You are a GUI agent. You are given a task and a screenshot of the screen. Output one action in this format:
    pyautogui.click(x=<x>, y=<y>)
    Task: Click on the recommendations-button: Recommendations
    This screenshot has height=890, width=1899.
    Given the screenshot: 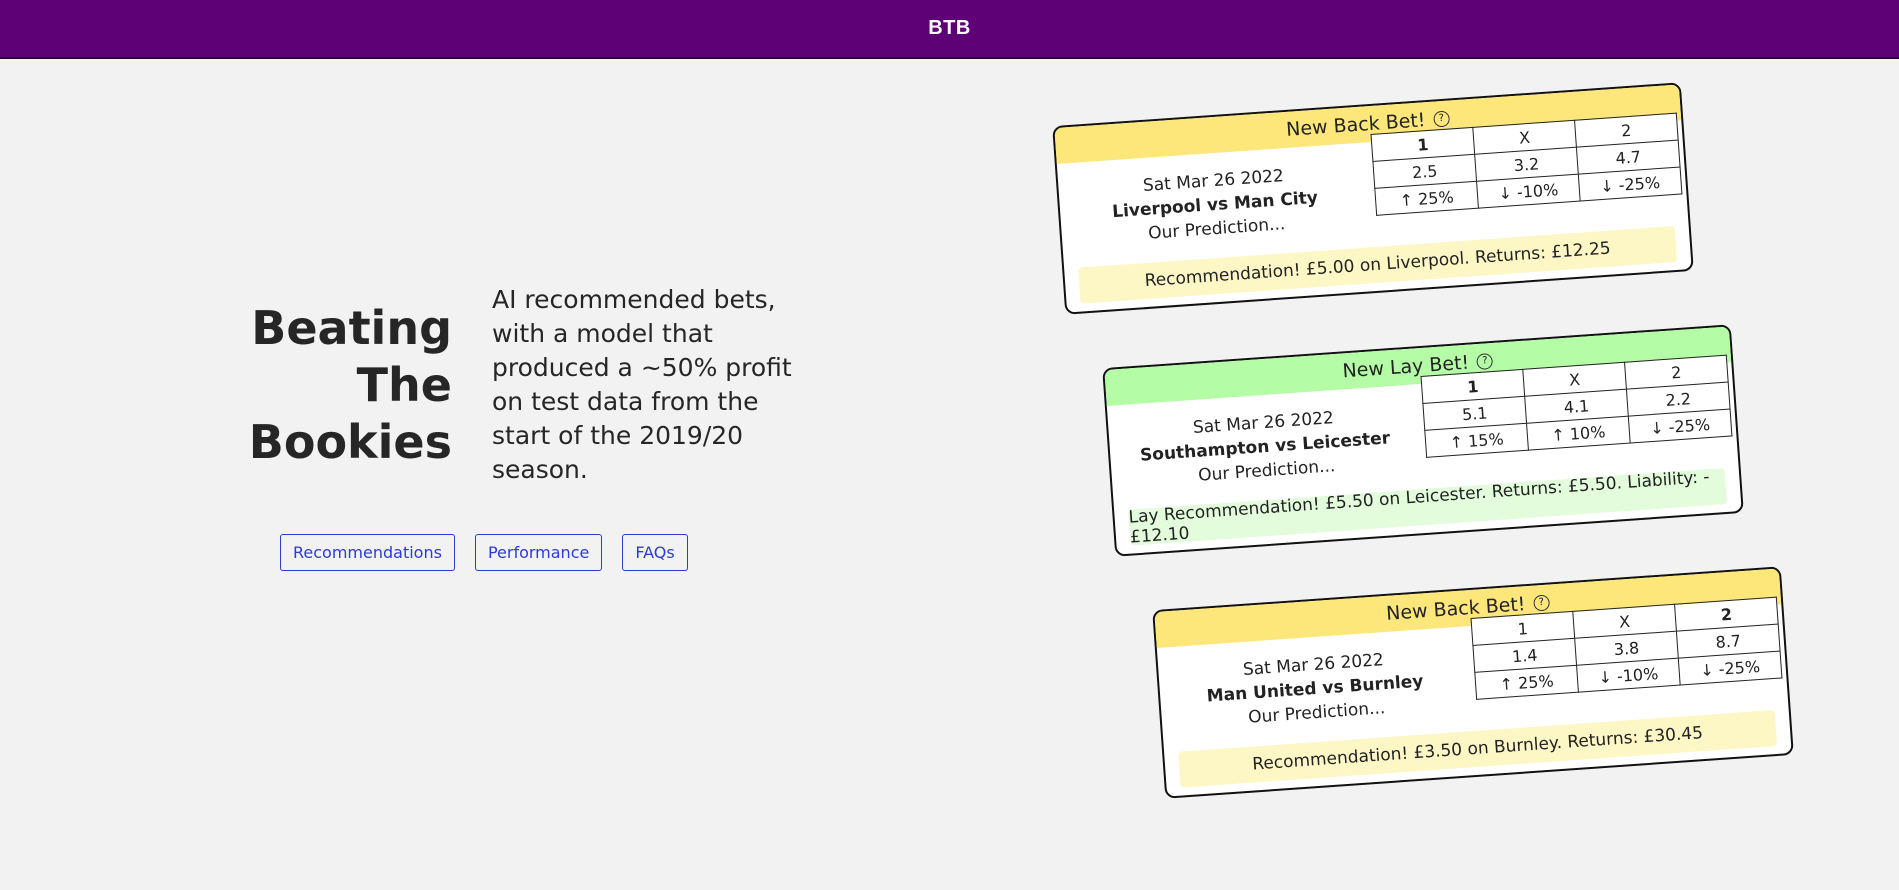 What is the action you would take?
    pyautogui.click(x=367, y=552)
    